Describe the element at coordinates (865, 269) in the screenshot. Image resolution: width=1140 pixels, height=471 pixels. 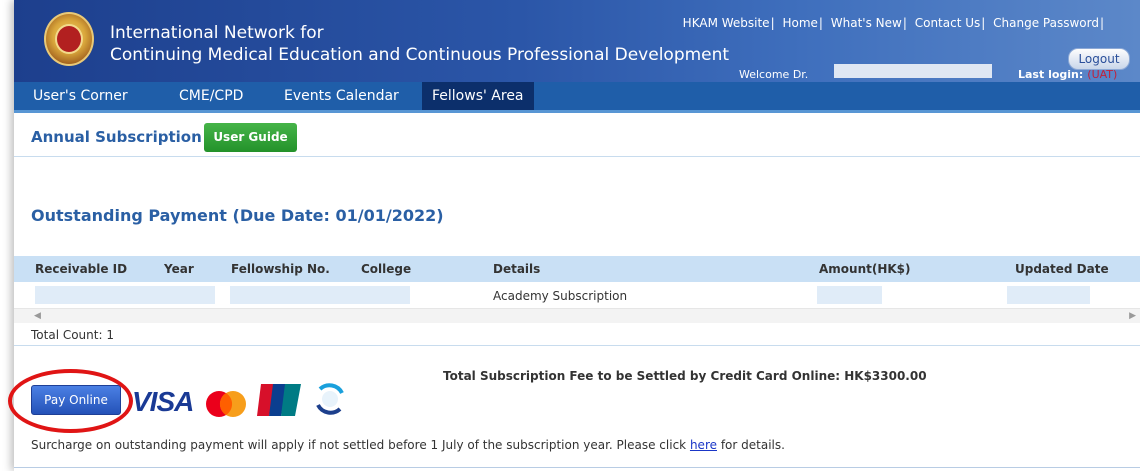
I see `col-amount: Amount(HK$)` at that location.